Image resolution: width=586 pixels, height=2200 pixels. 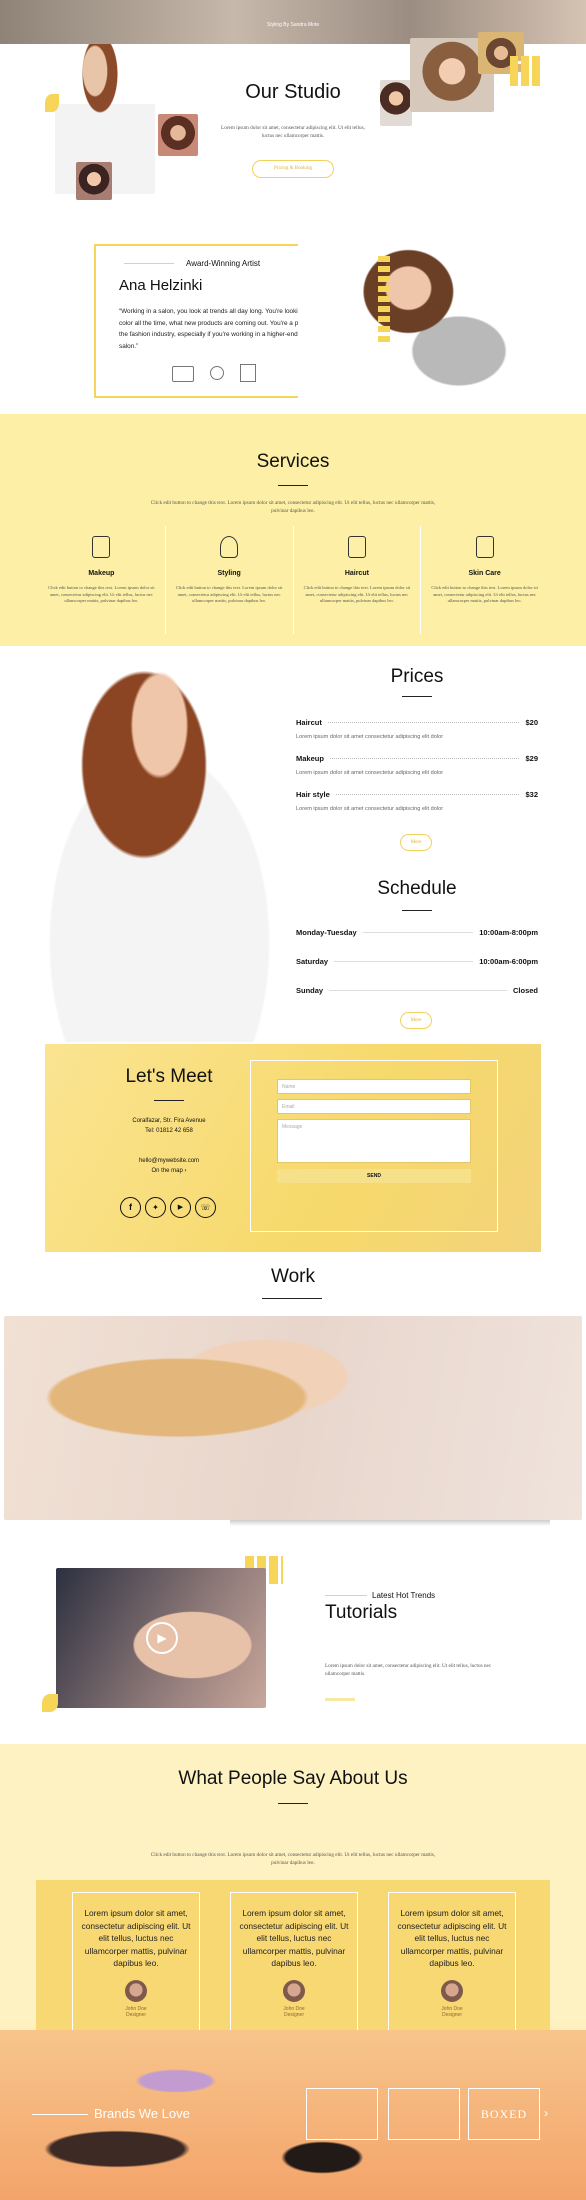 What do you see at coordinates (169, 1121) in the screenshot?
I see `contact-address: Coralfazar, Str. Fira Avenue` at bounding box center [169, 1121].